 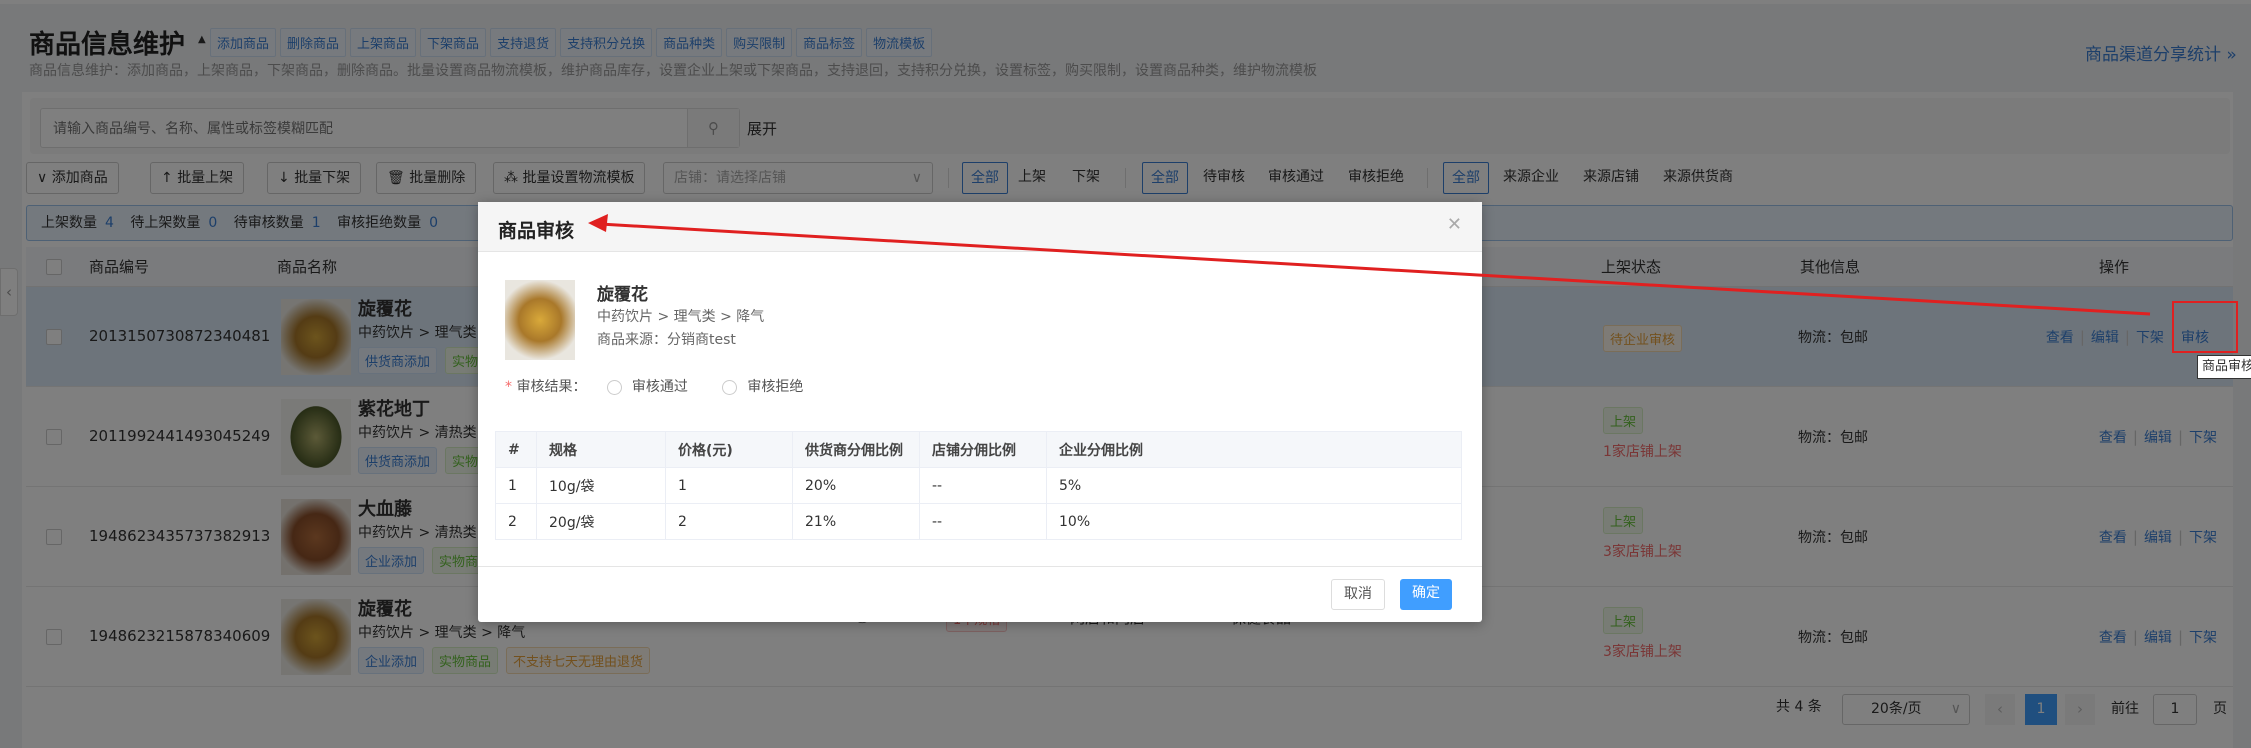 What do you see at coordinates (2224, 367) in the screenshot?
I see `tooltip: 商品审核` at bounding box center [2224, 367].